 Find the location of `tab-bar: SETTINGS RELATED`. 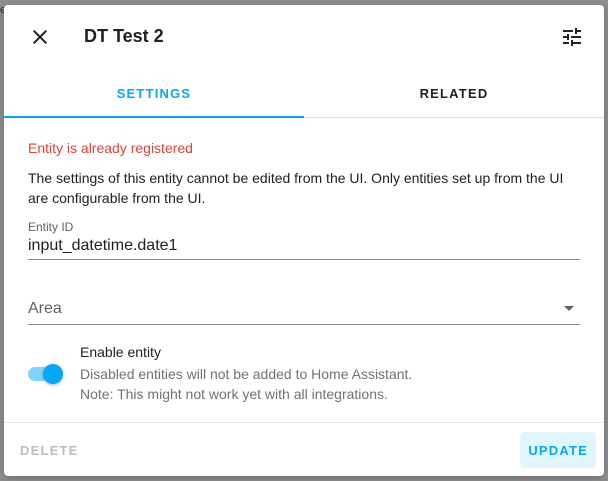

tab-bar: SETTINGS RELATED is located at coordinates (304, 93).